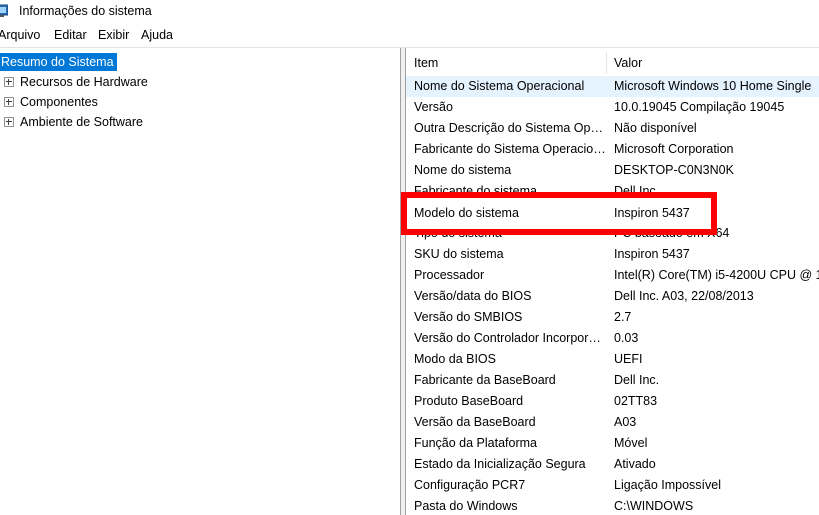  What do you see at coordinates (612, 422) in the screenshot?
I see `table-row: Versão da BaseBoard A03` at bounding box center [612, 422].